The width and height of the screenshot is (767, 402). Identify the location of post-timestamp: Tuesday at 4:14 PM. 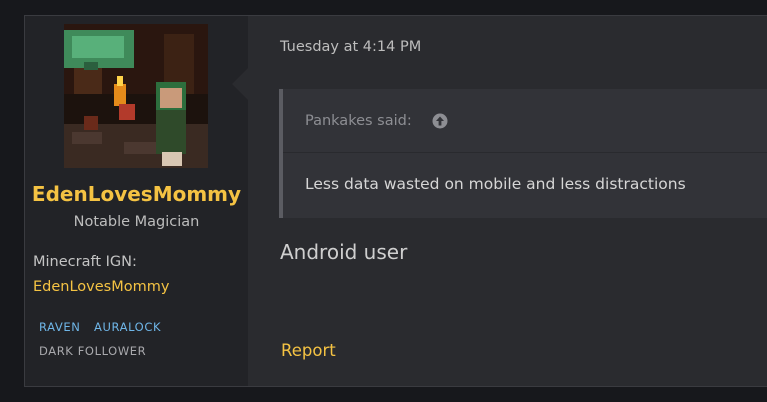
(350, 47).